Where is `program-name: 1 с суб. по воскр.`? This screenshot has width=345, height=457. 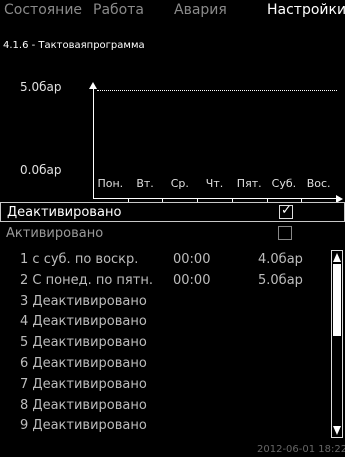
program-name: 1 с суб. по воскр. is located at coordinates (79, 259).